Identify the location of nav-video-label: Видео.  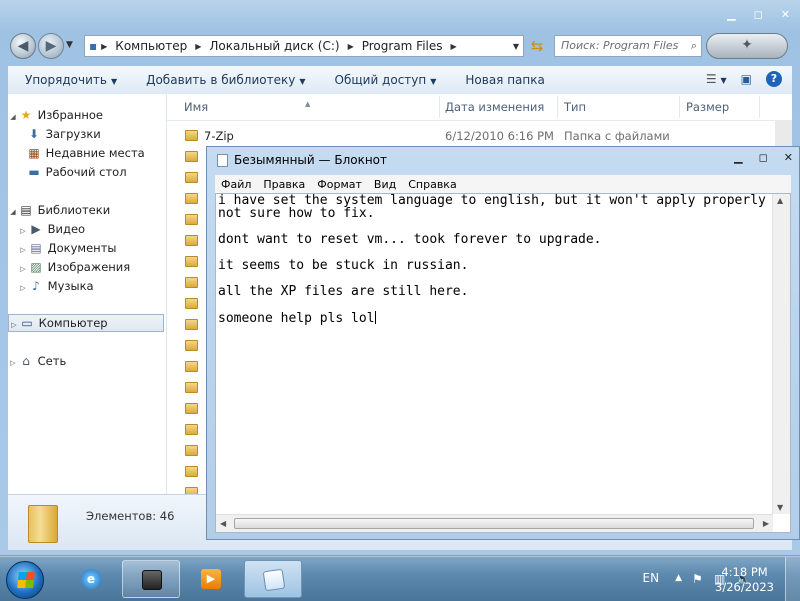
(66, 229).